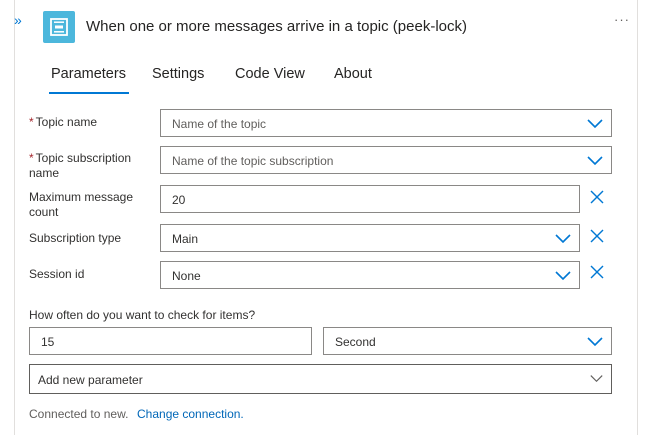 The height and width of the screenshot is (435, 652). Describe the element at coordinates (75, 238) in the screenshot. I see `subscription-type-label: Subscription type` at that location.